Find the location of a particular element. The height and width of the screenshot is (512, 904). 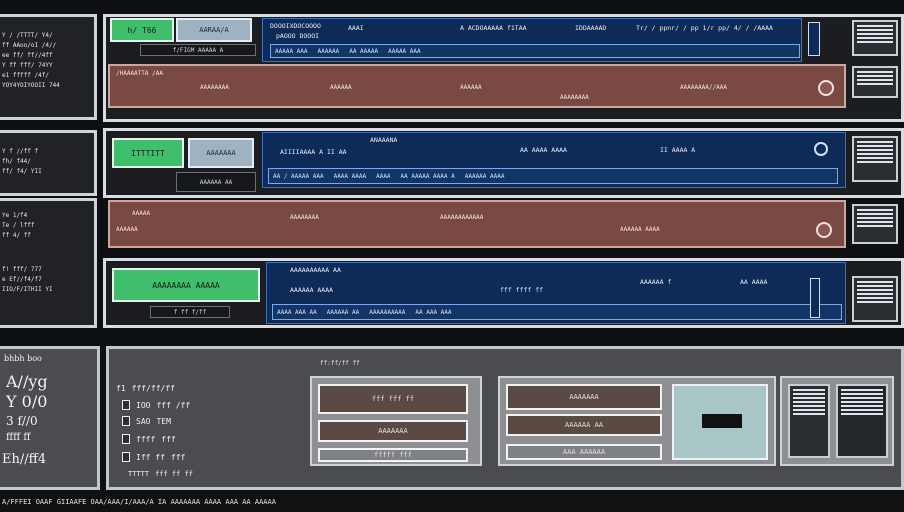

list-item-key: SAO is located at coordinates (143, 421).